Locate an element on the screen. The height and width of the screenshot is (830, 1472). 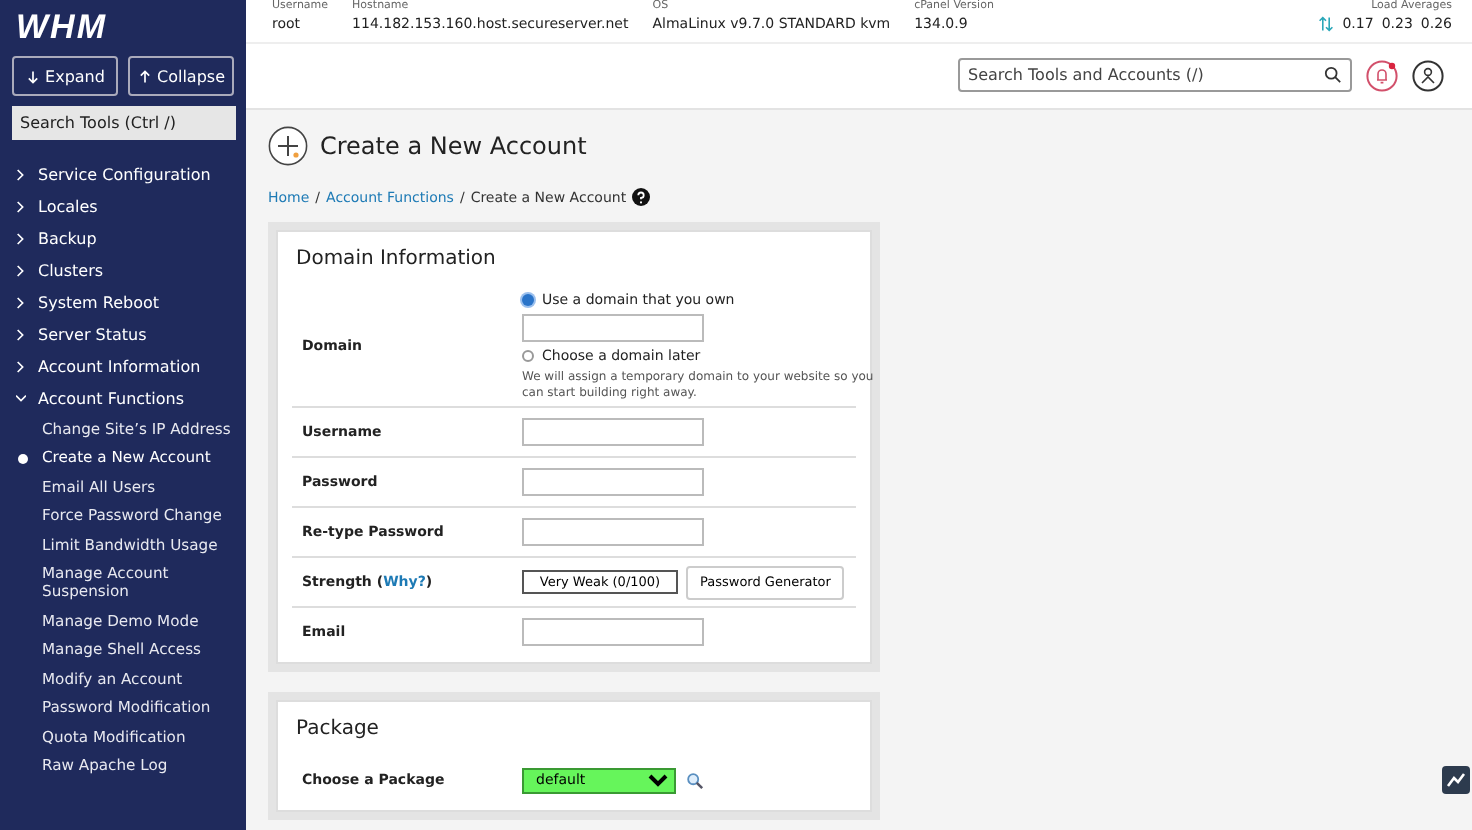
page-title: Create a New Account is located at coordinates (453, 146).